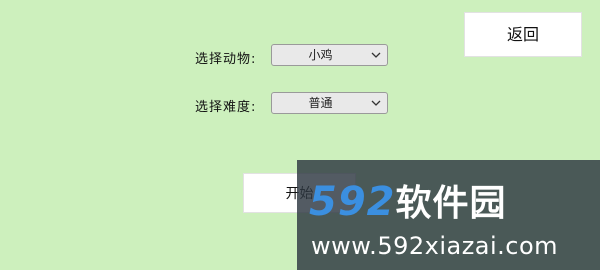 The height and width of the screenshot is (270, 600). I want to click on watermark-url: www.592xiazai.com, so click(435, 246).